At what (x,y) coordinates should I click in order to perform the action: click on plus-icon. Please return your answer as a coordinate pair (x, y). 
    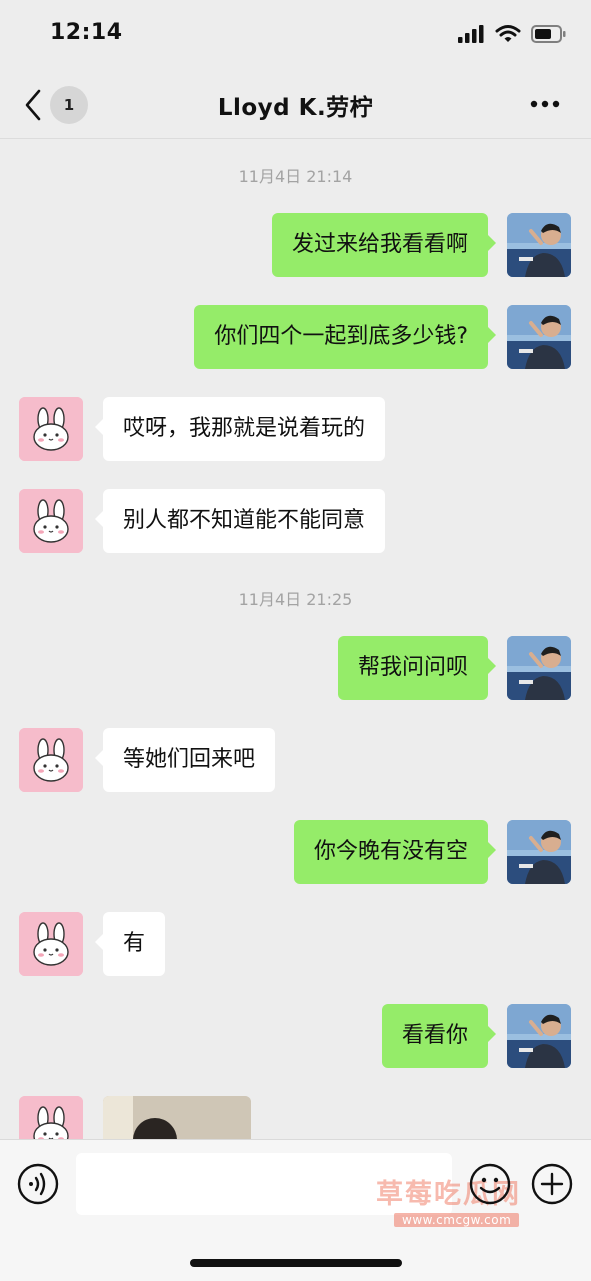
    Looking at the image, I should click on (552, 1184).